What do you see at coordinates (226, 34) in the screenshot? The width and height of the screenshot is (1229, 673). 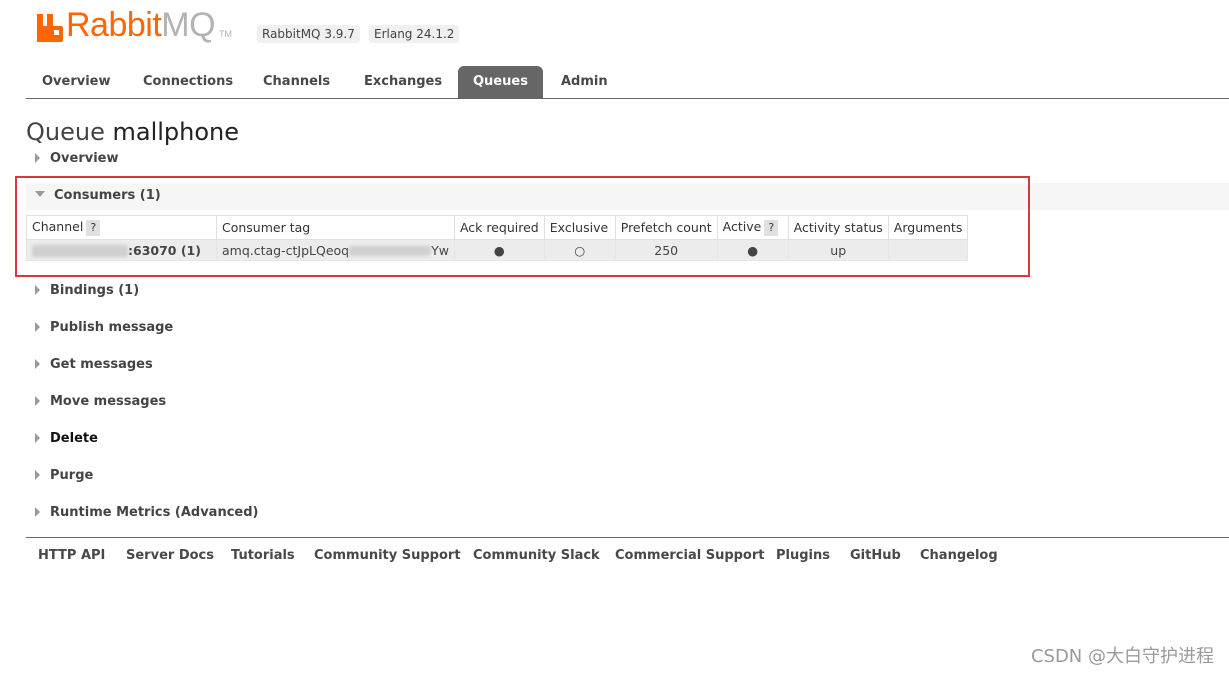 I see `logo-trademark: TM` at bounding box center [226, 34].